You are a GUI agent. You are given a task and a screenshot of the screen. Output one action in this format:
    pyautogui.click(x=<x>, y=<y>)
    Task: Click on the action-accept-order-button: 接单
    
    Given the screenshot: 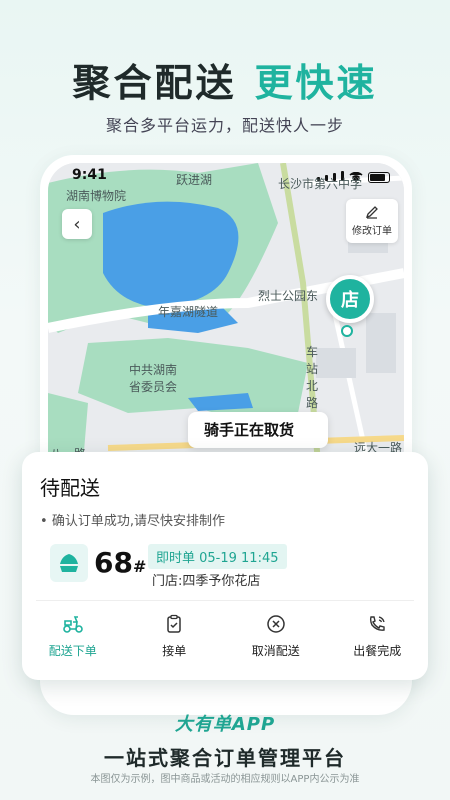 What is the action you would take?
    pyautogui.click(x=175, y=636)
    